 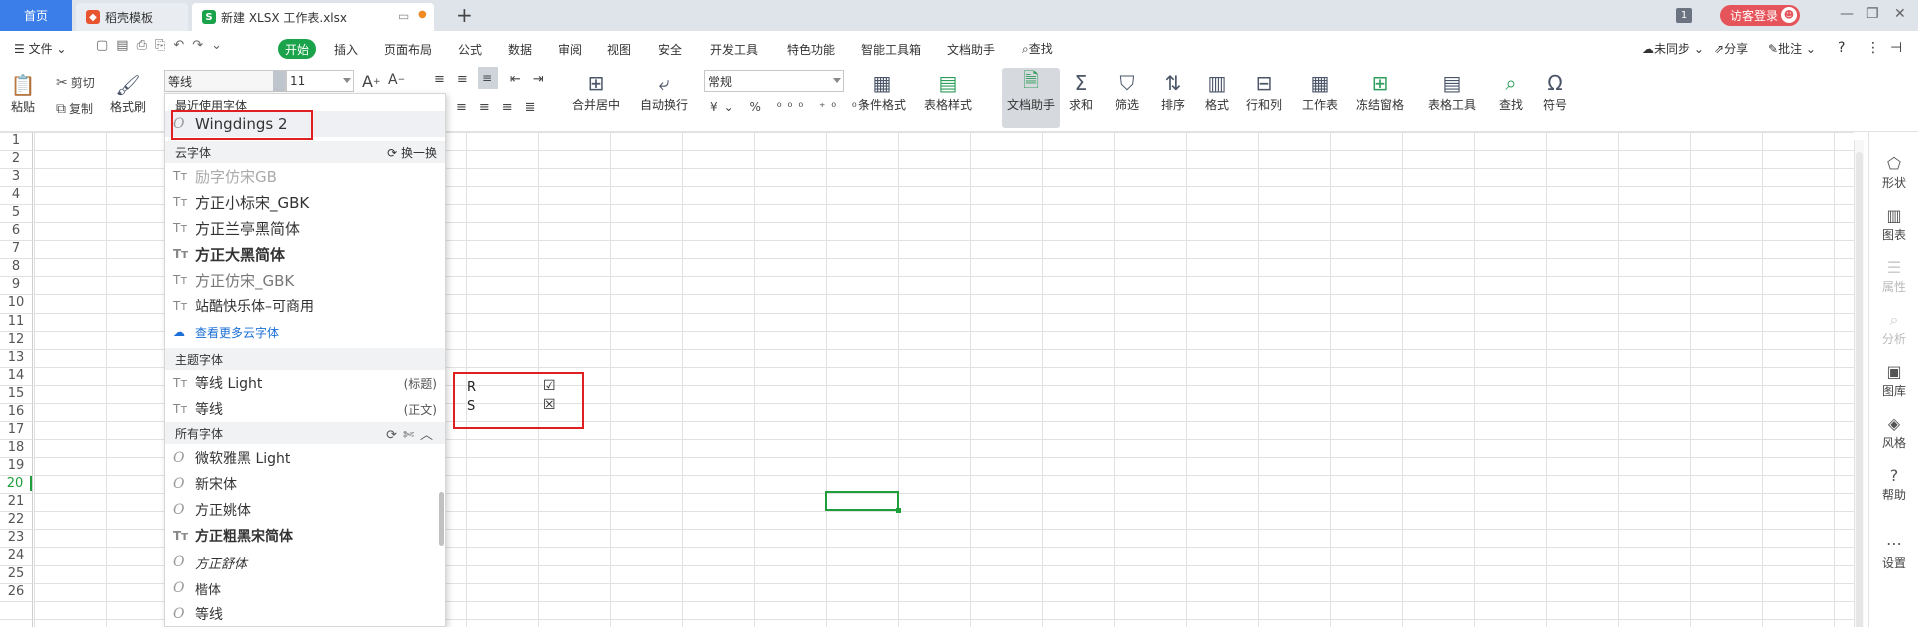 What do you see at coordinates (16, 483) in the screenshot?
I see `row-number: 20` at bounding box center [16, 483].